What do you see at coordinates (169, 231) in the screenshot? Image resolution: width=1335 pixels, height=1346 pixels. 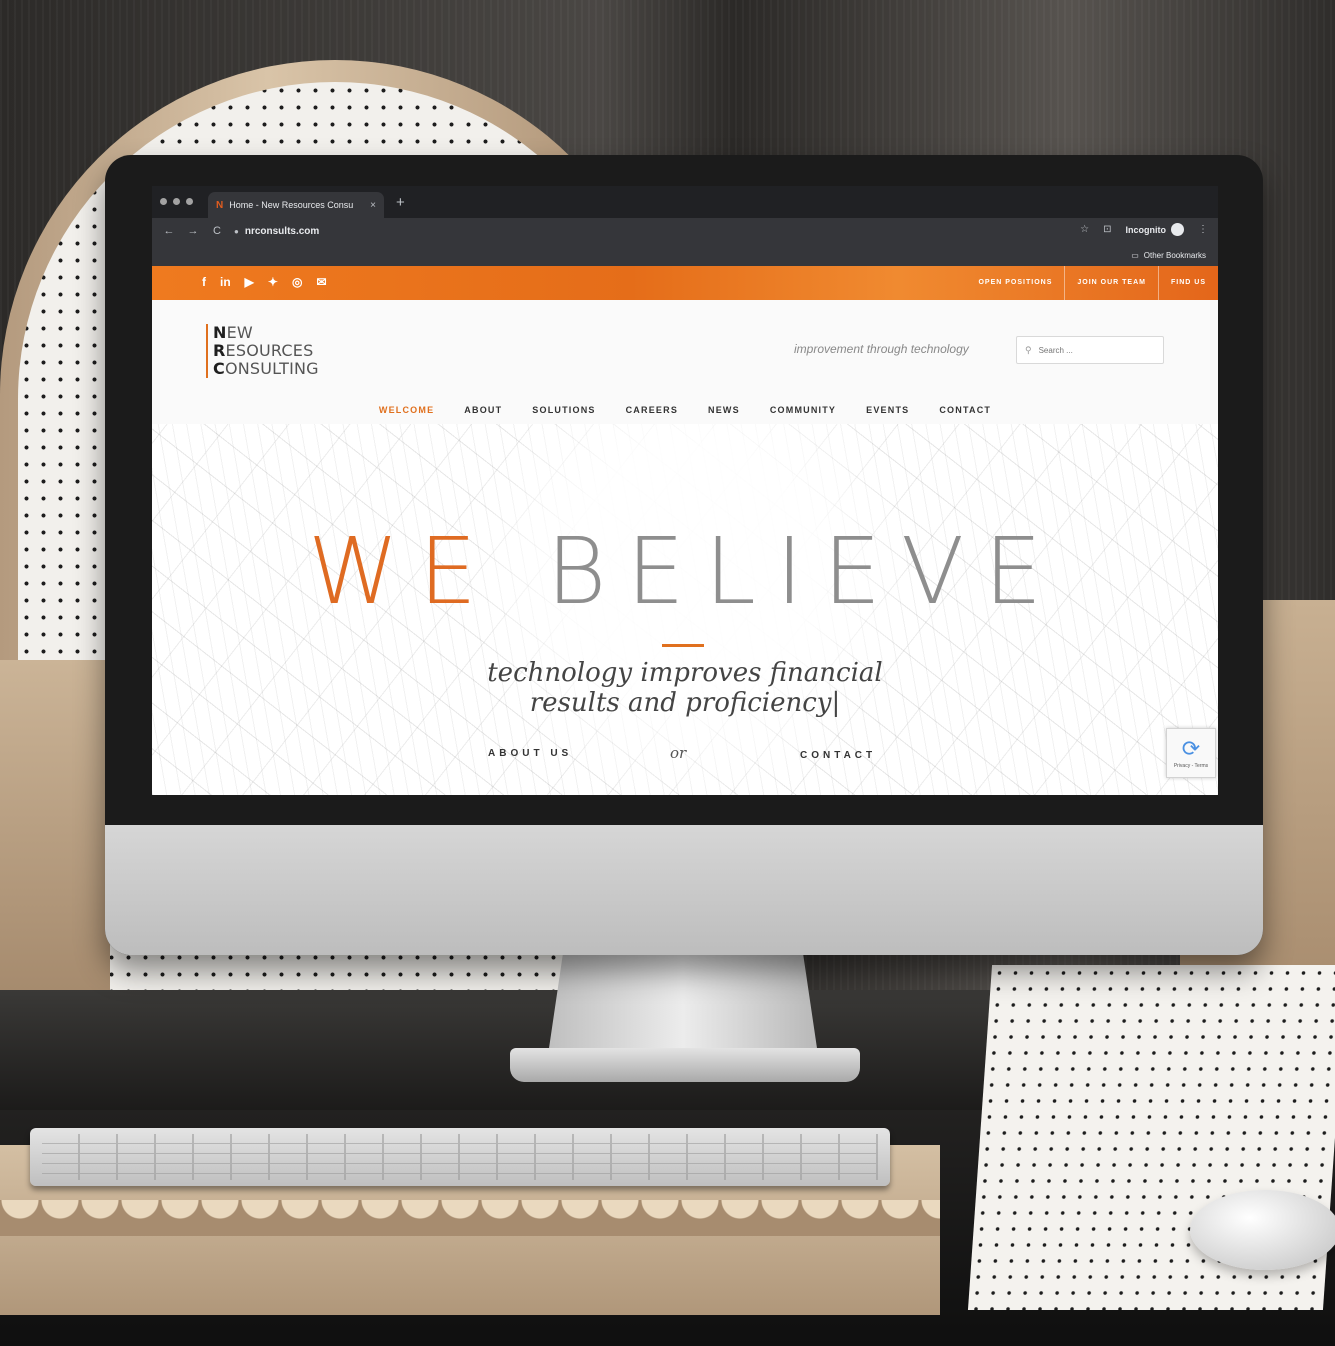 I see `back-button: ←` at bounding box center [169, 231].